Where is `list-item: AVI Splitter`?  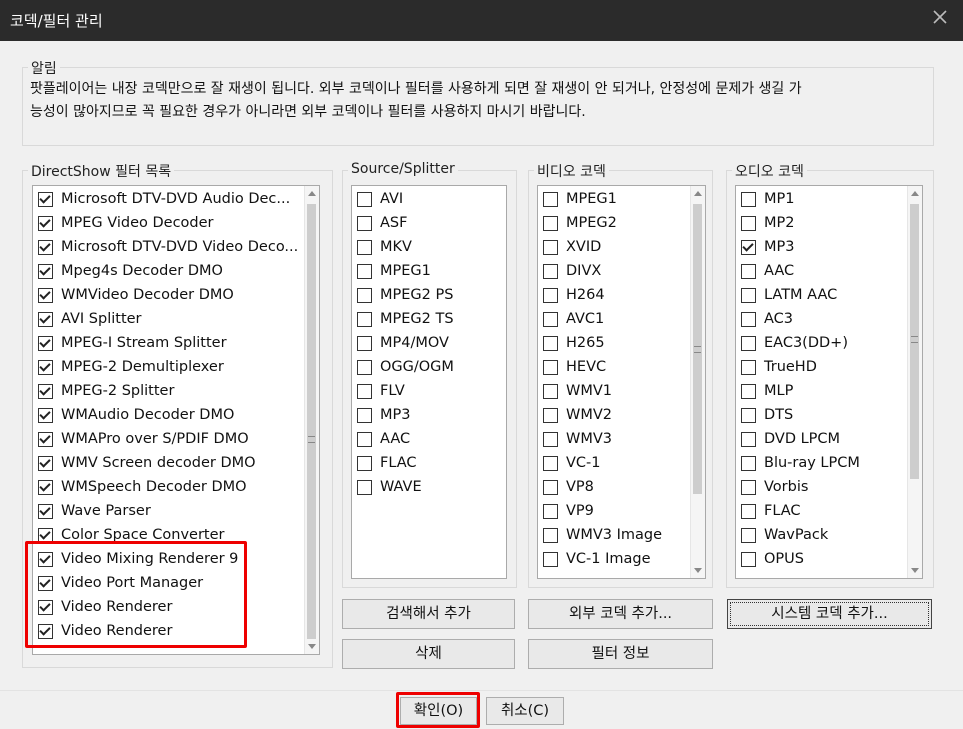 list-item: AVI Splitter is located at coordinates (168, 319).